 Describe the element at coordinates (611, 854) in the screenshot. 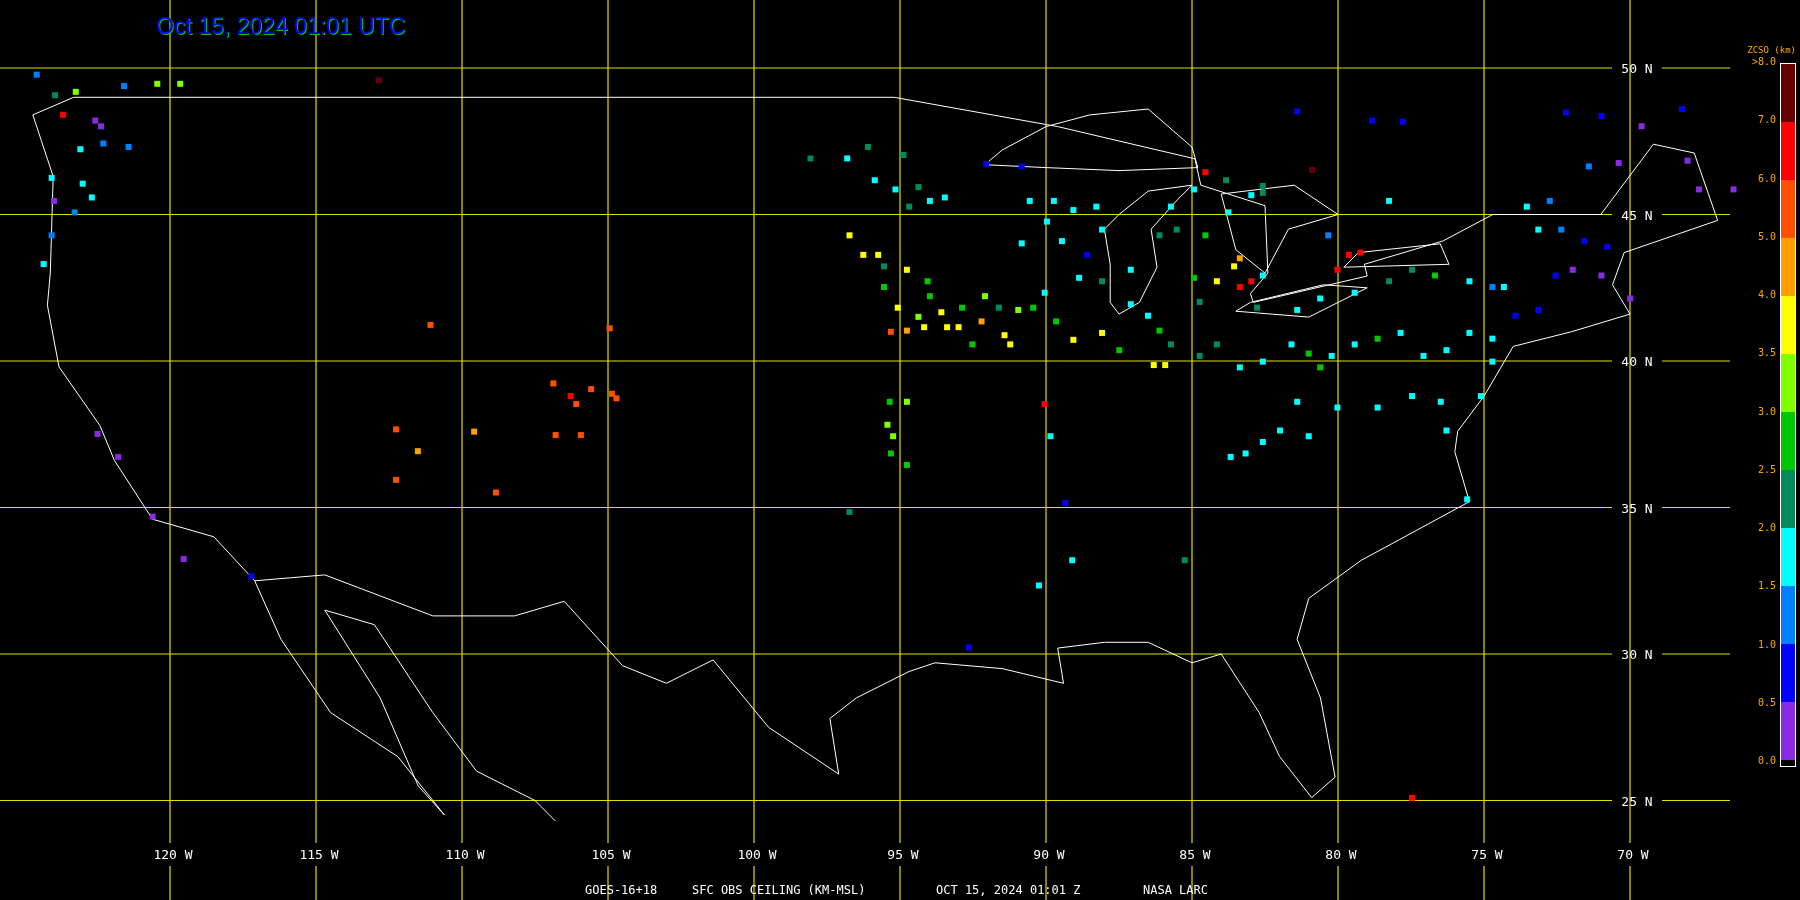

I see `longitude-label: 105 W` at that location.